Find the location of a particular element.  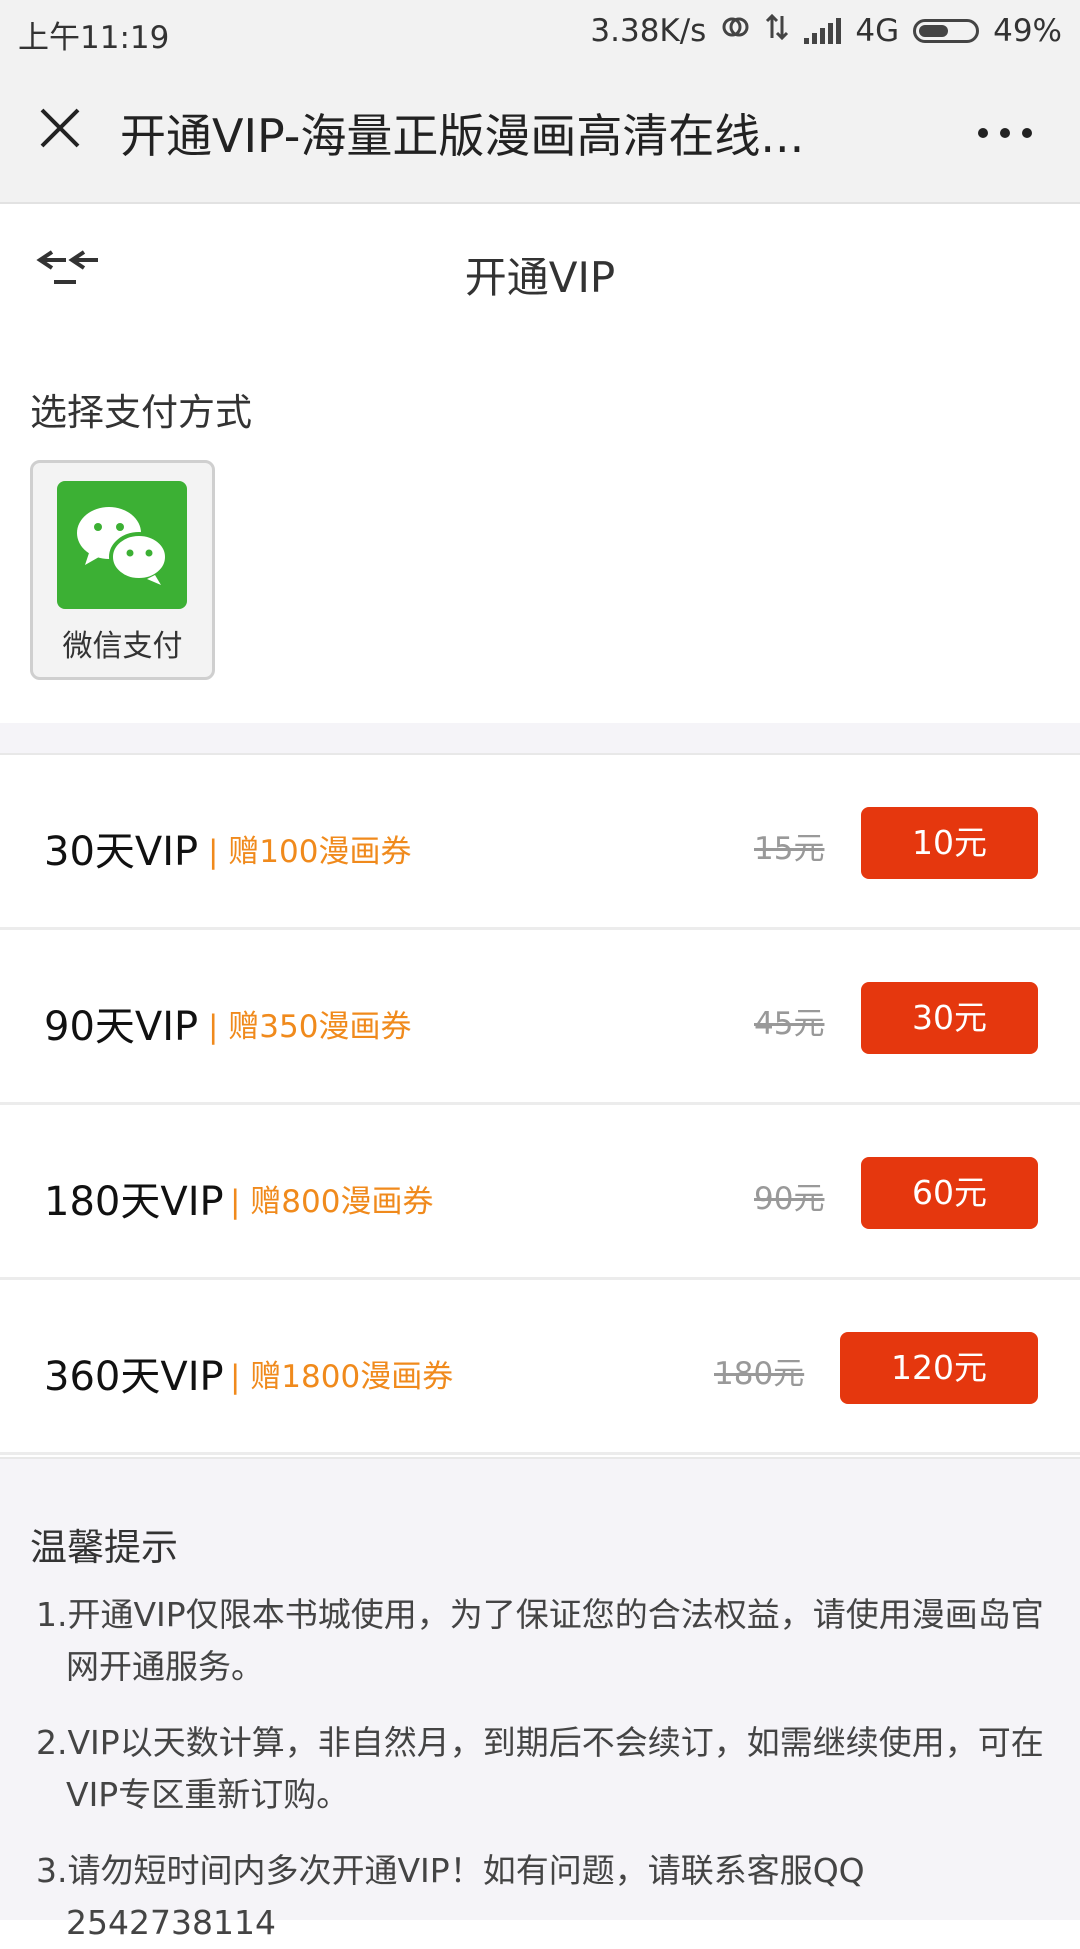

plan-original-price: 90元 is located at coordinates (789, 1199).